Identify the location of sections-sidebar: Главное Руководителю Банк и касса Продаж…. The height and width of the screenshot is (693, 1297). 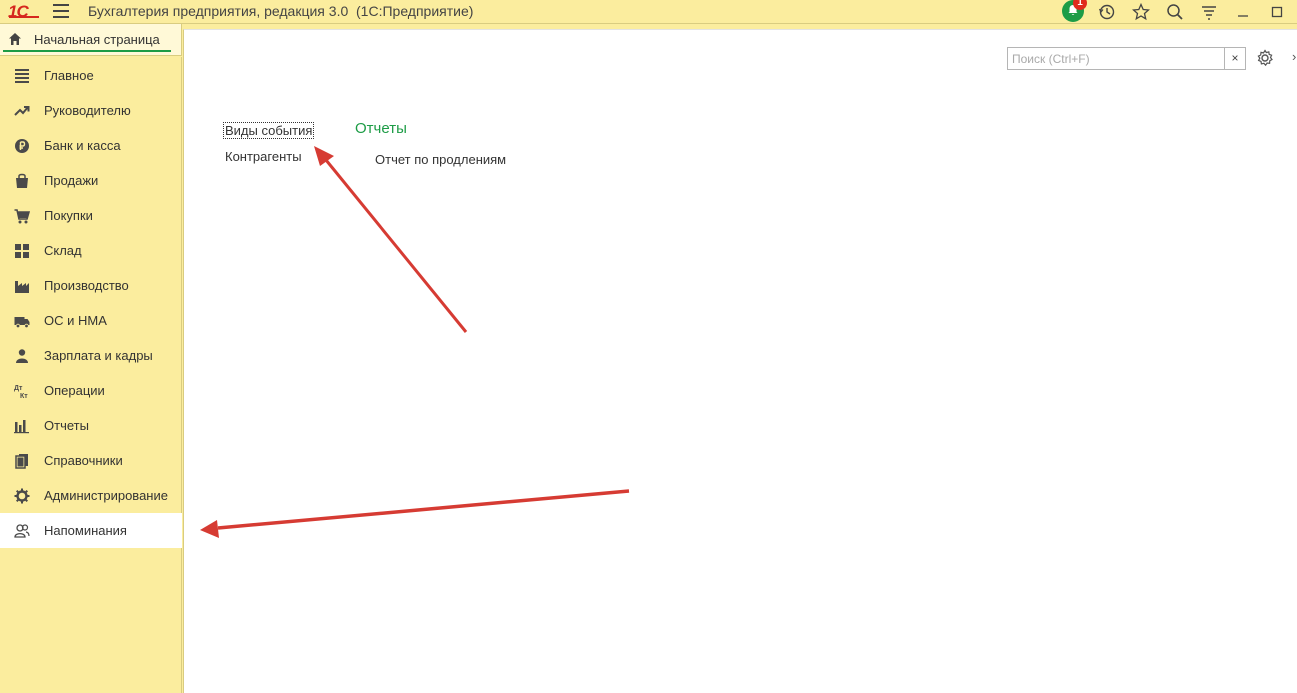
(91, 375).